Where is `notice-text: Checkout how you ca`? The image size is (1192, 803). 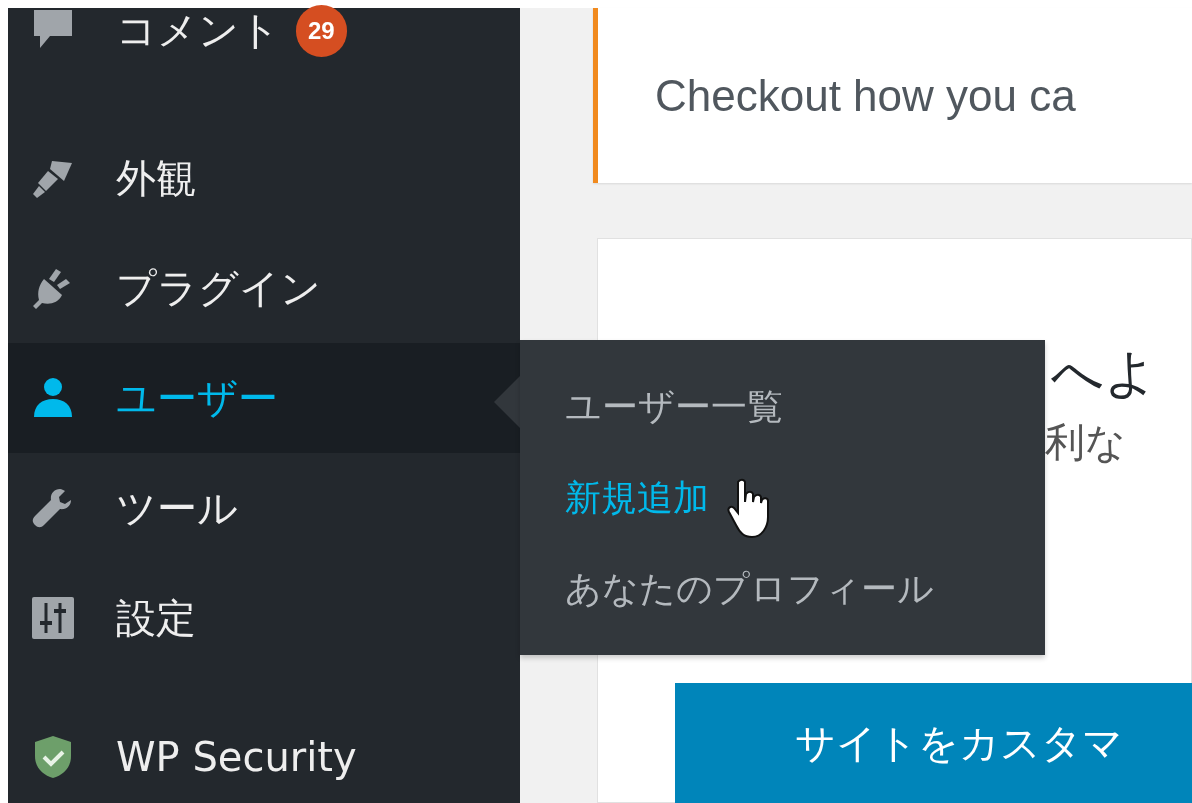 notice-text: Checkout how you ca is located at coordinates (865, 95).